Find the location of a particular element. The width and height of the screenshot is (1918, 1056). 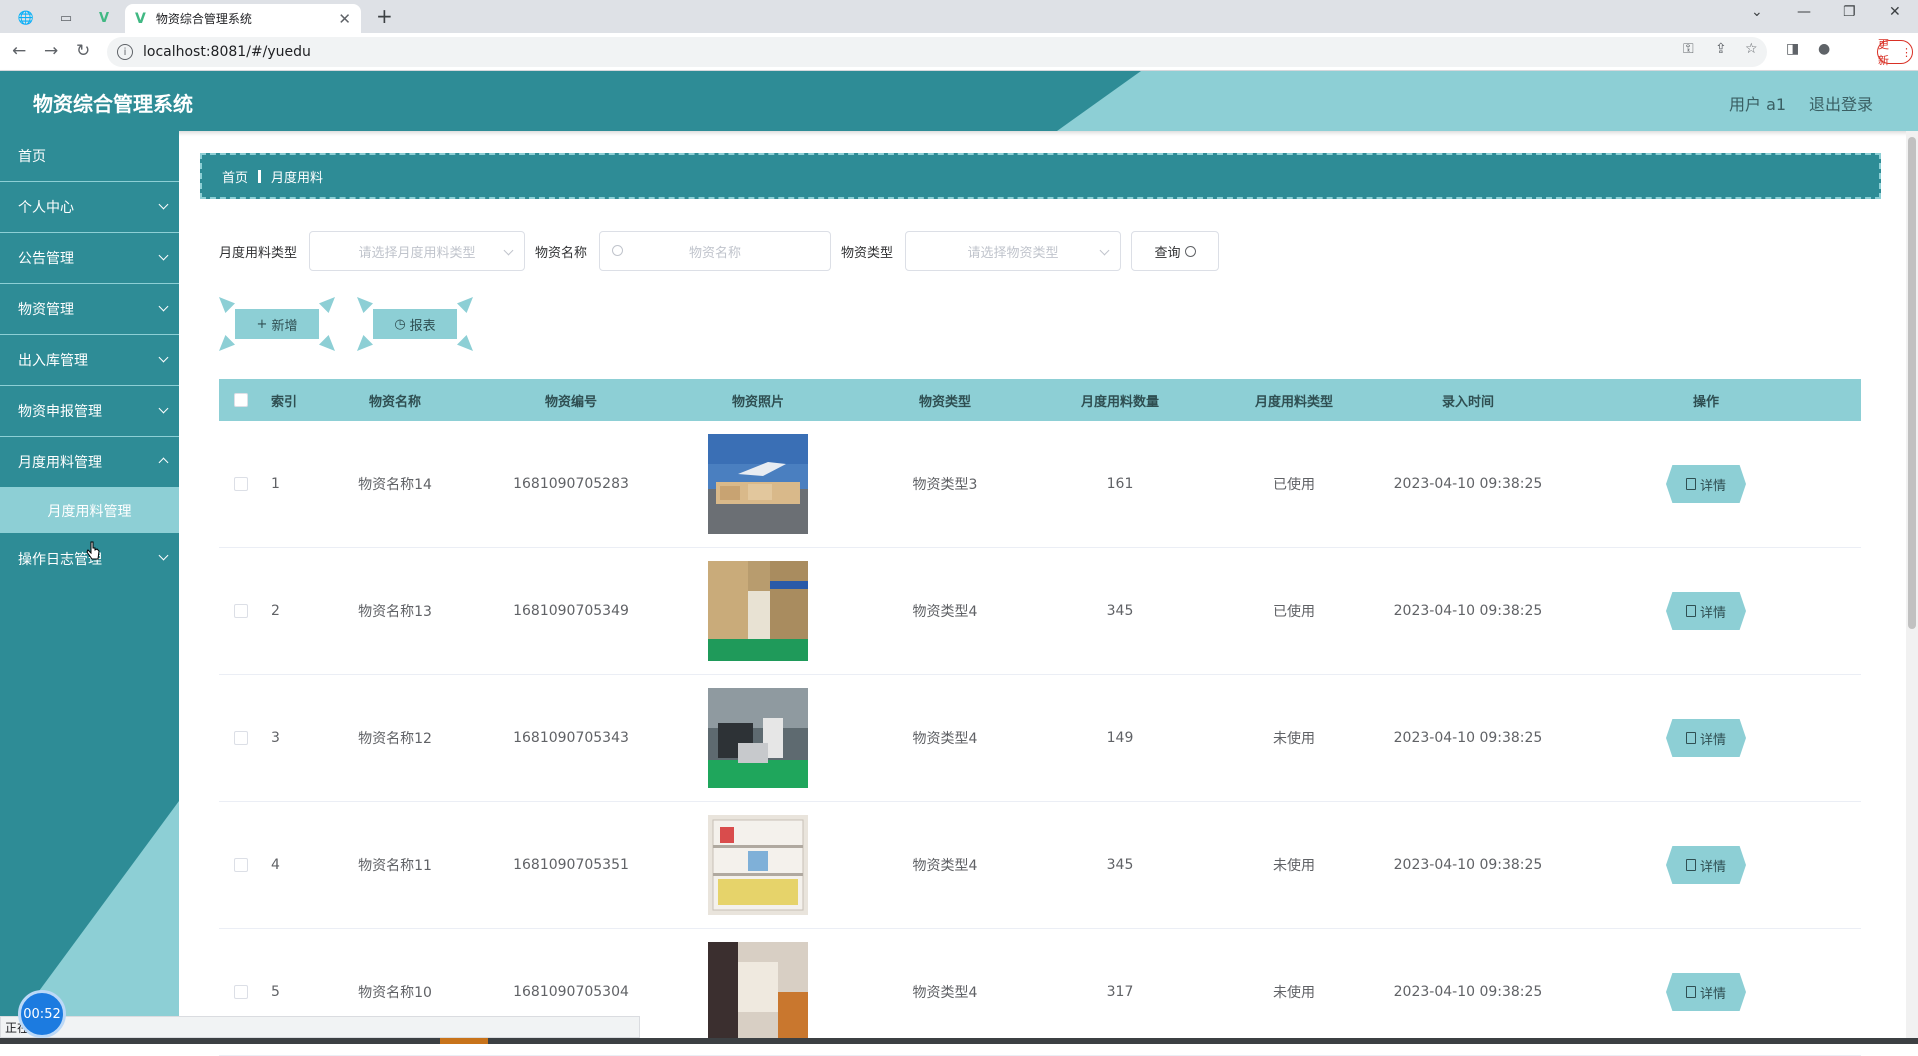

info-icon: i is located at coordinates (125, 52).